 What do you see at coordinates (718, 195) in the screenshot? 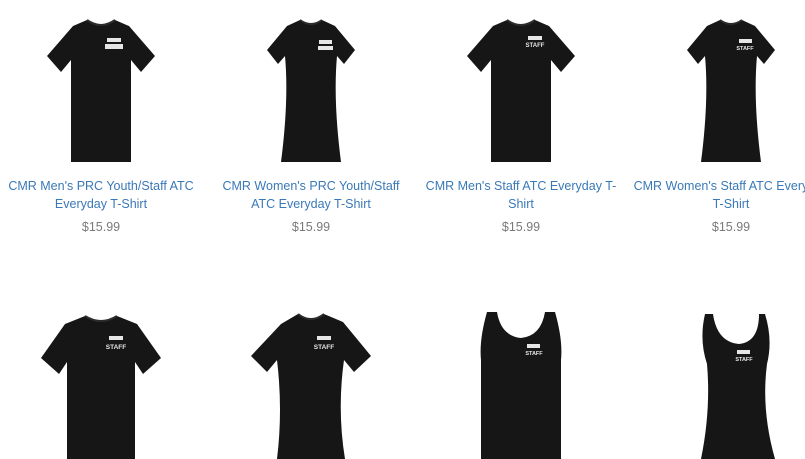
I see `product-title-link: CMR Women's Staff ATC Everyday T-Shirt` at bounding box center [718, 195].